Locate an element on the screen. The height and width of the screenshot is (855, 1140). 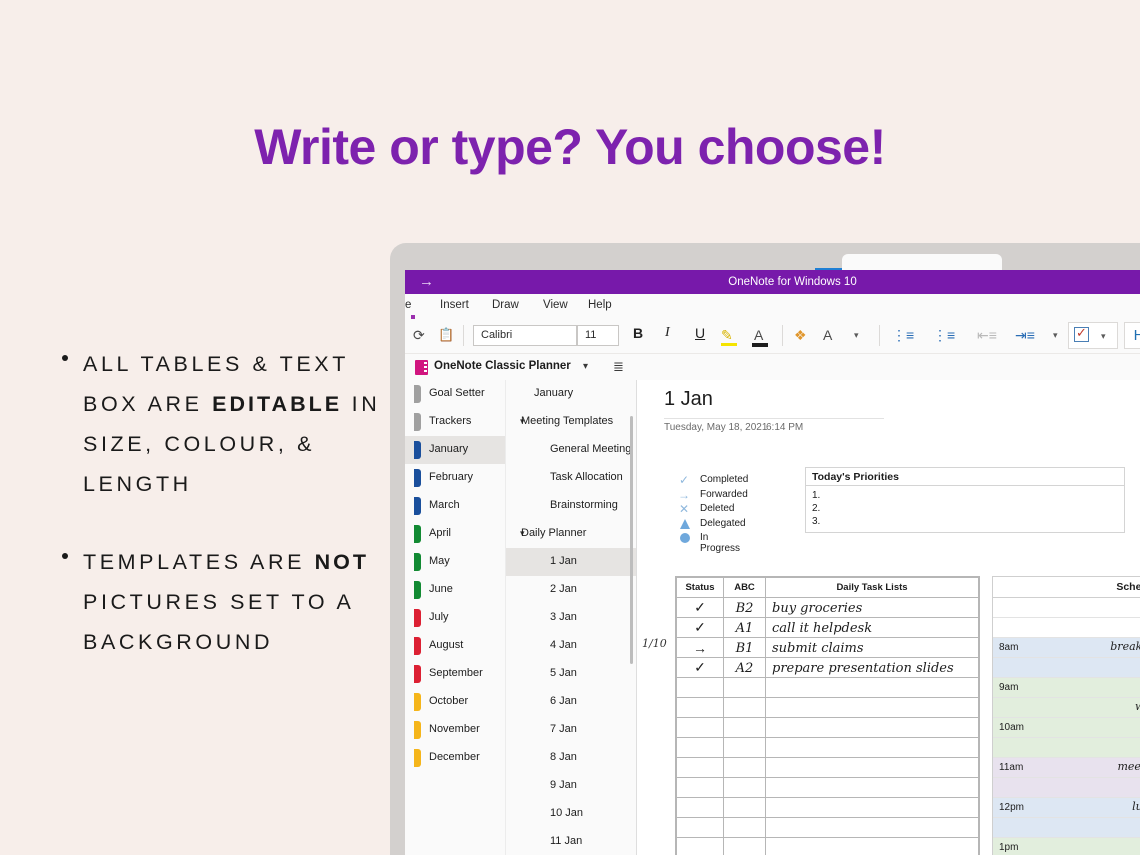
decrease-indent-icon: ⇤≡ is located at coordinates (987, 335).